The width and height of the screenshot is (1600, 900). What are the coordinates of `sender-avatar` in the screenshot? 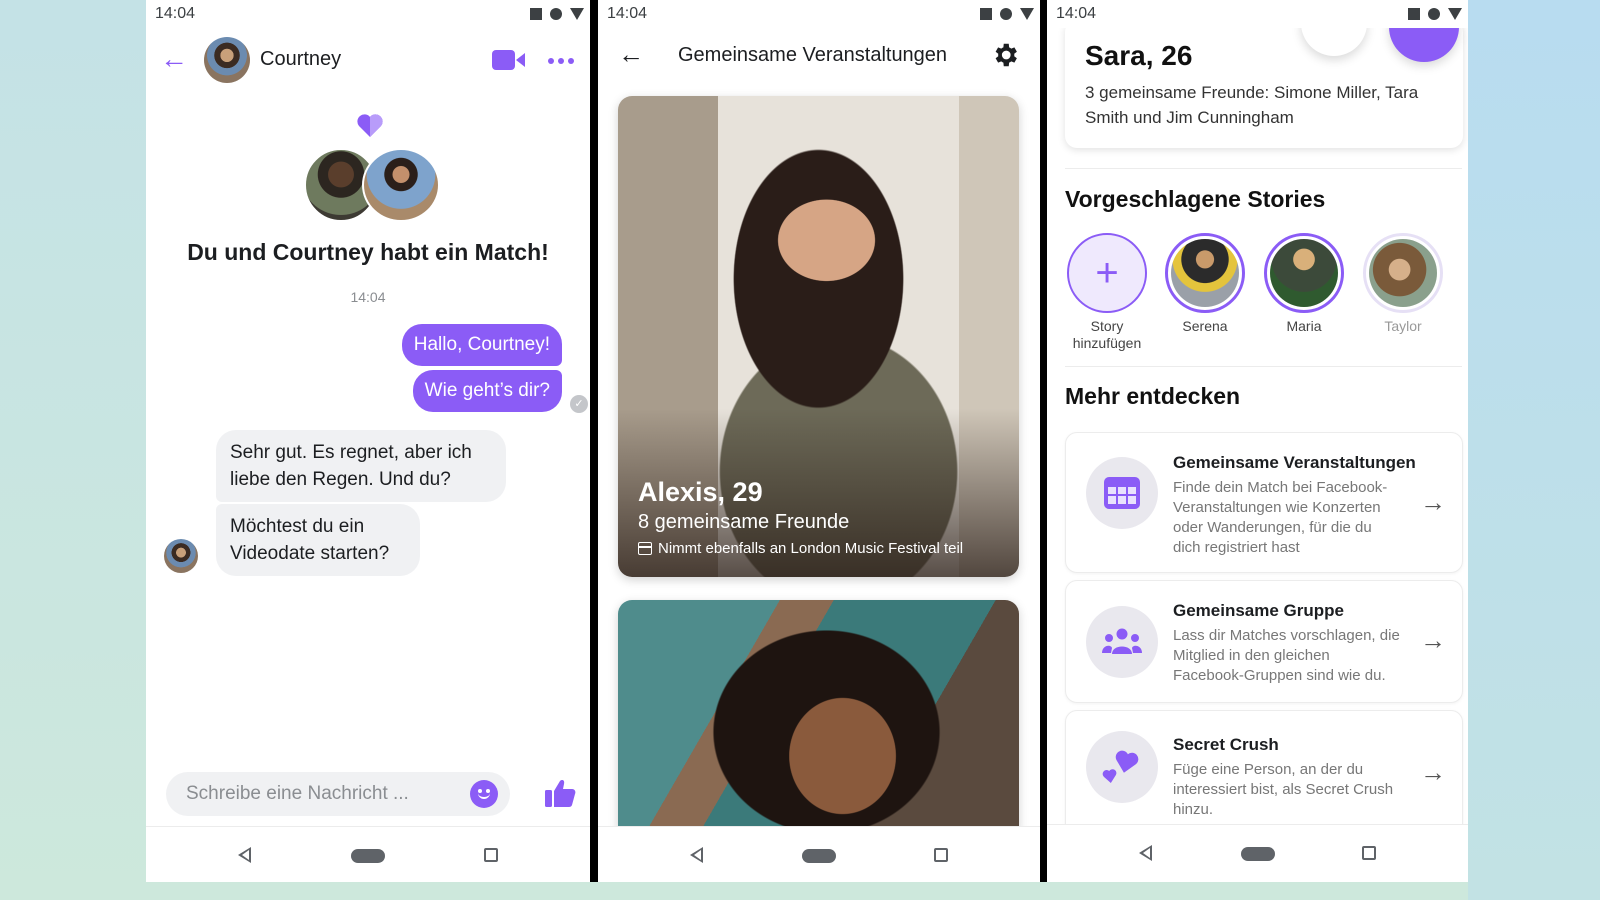 It's located at (181, 556).